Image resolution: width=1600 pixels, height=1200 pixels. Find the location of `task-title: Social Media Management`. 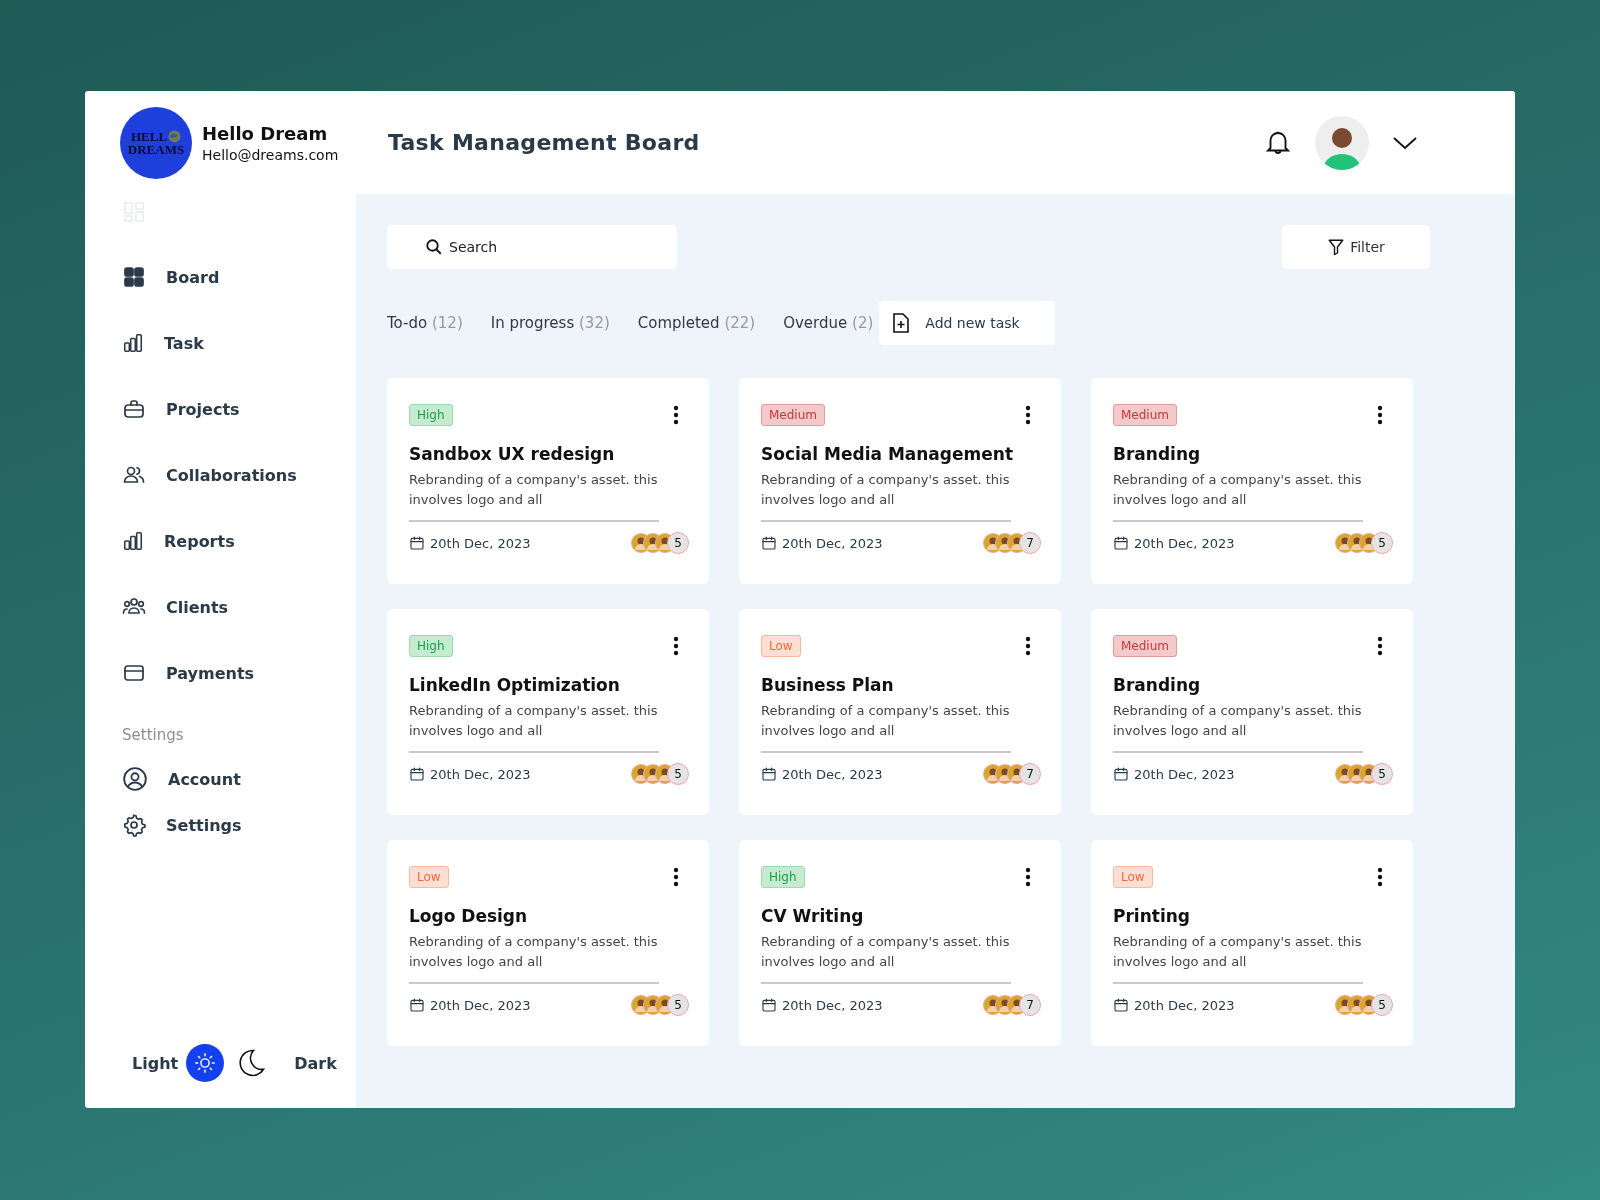

task-title: Social Media Management is located at coordinates (887, 454).